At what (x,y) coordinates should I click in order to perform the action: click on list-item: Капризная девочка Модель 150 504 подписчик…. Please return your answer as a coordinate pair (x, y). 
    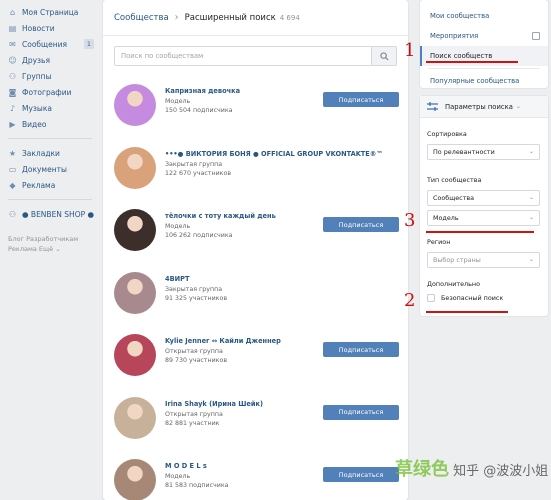
    Looking at the image, I should click on (255, 105).